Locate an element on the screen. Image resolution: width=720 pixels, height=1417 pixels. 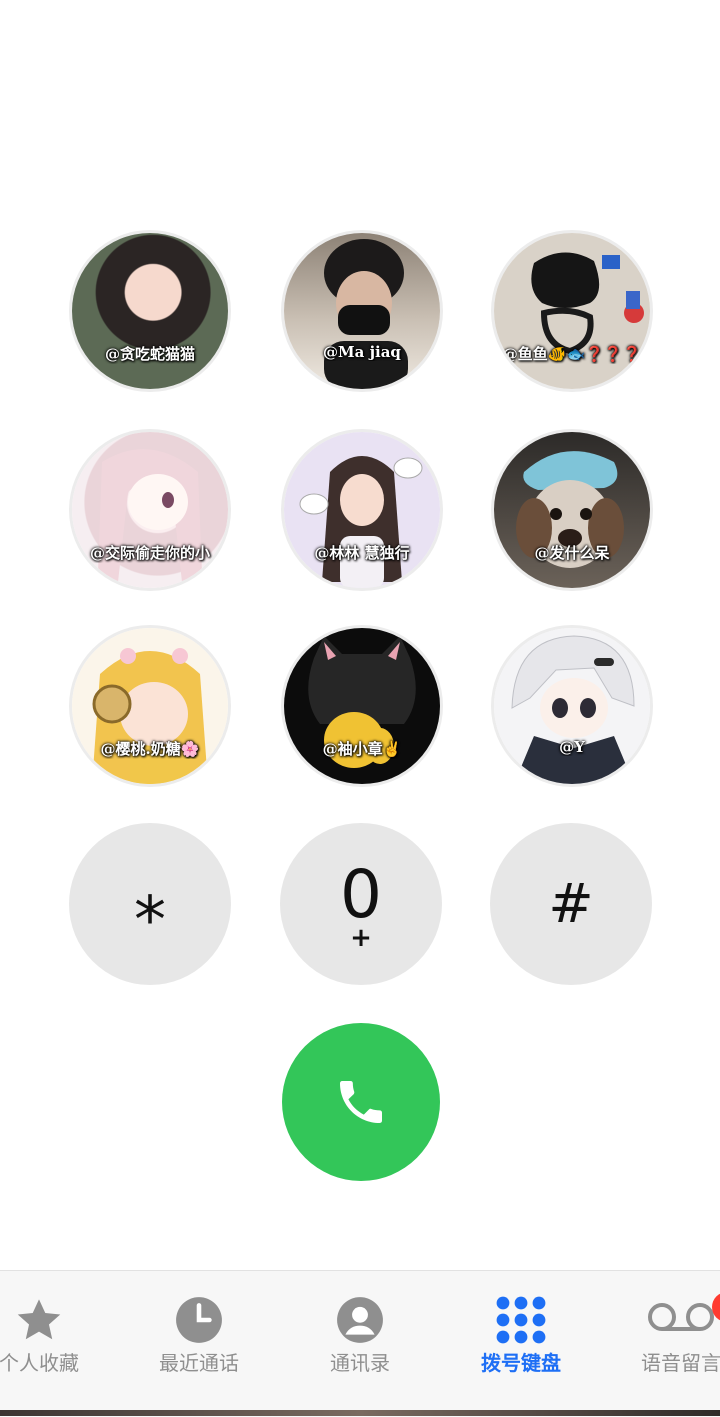
contact-avatar-8: @袖小章✌ is located at coordinates (362, 706).